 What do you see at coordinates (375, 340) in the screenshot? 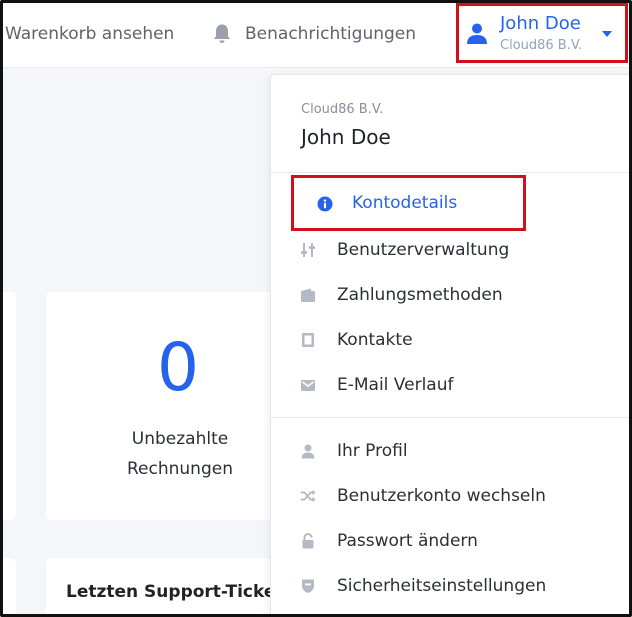
I see `menu-item-label: Kontakte` at bounding box center [375, 340].